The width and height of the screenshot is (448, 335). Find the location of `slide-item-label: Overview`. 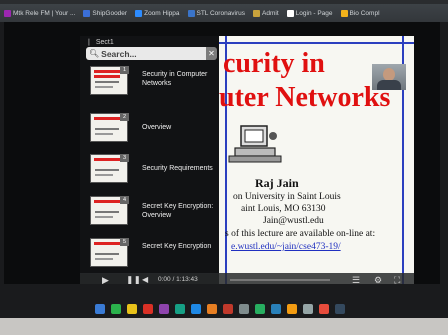

slide-item-label: Overview is located at coordinates (157, 127).